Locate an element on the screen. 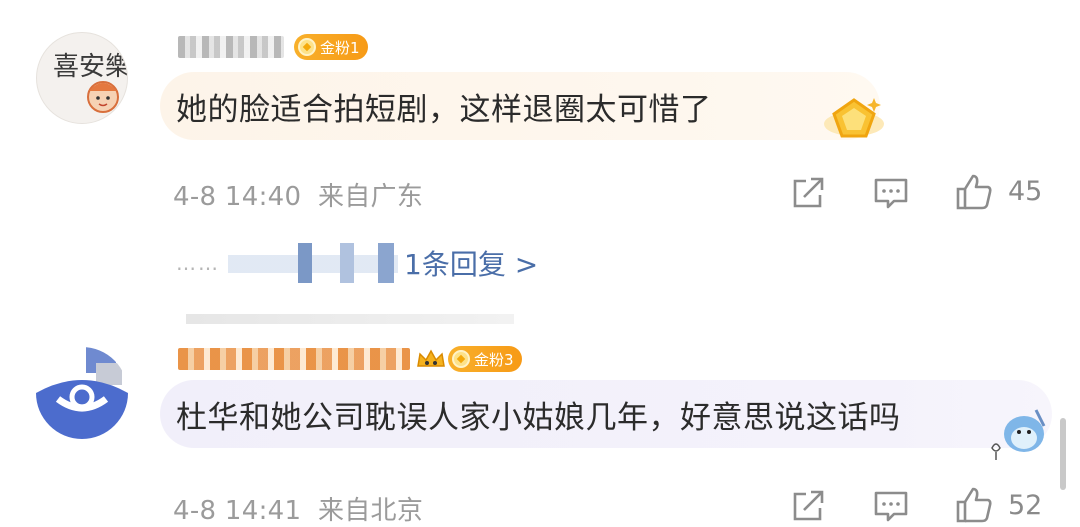 Image resolution: width=1080 pixels, height=527 pixels. fan-badge: 金粉3 is located at coordinates (485, 359).